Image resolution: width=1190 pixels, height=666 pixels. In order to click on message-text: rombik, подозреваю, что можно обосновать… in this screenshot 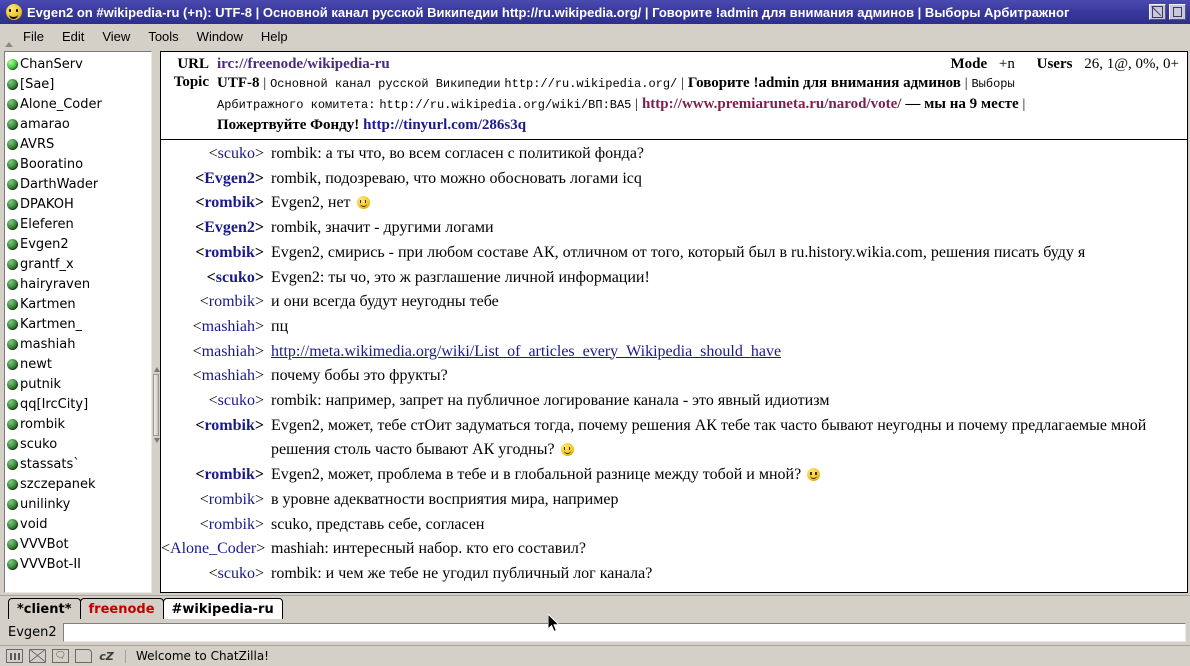, I will do `click(456, 178)`.